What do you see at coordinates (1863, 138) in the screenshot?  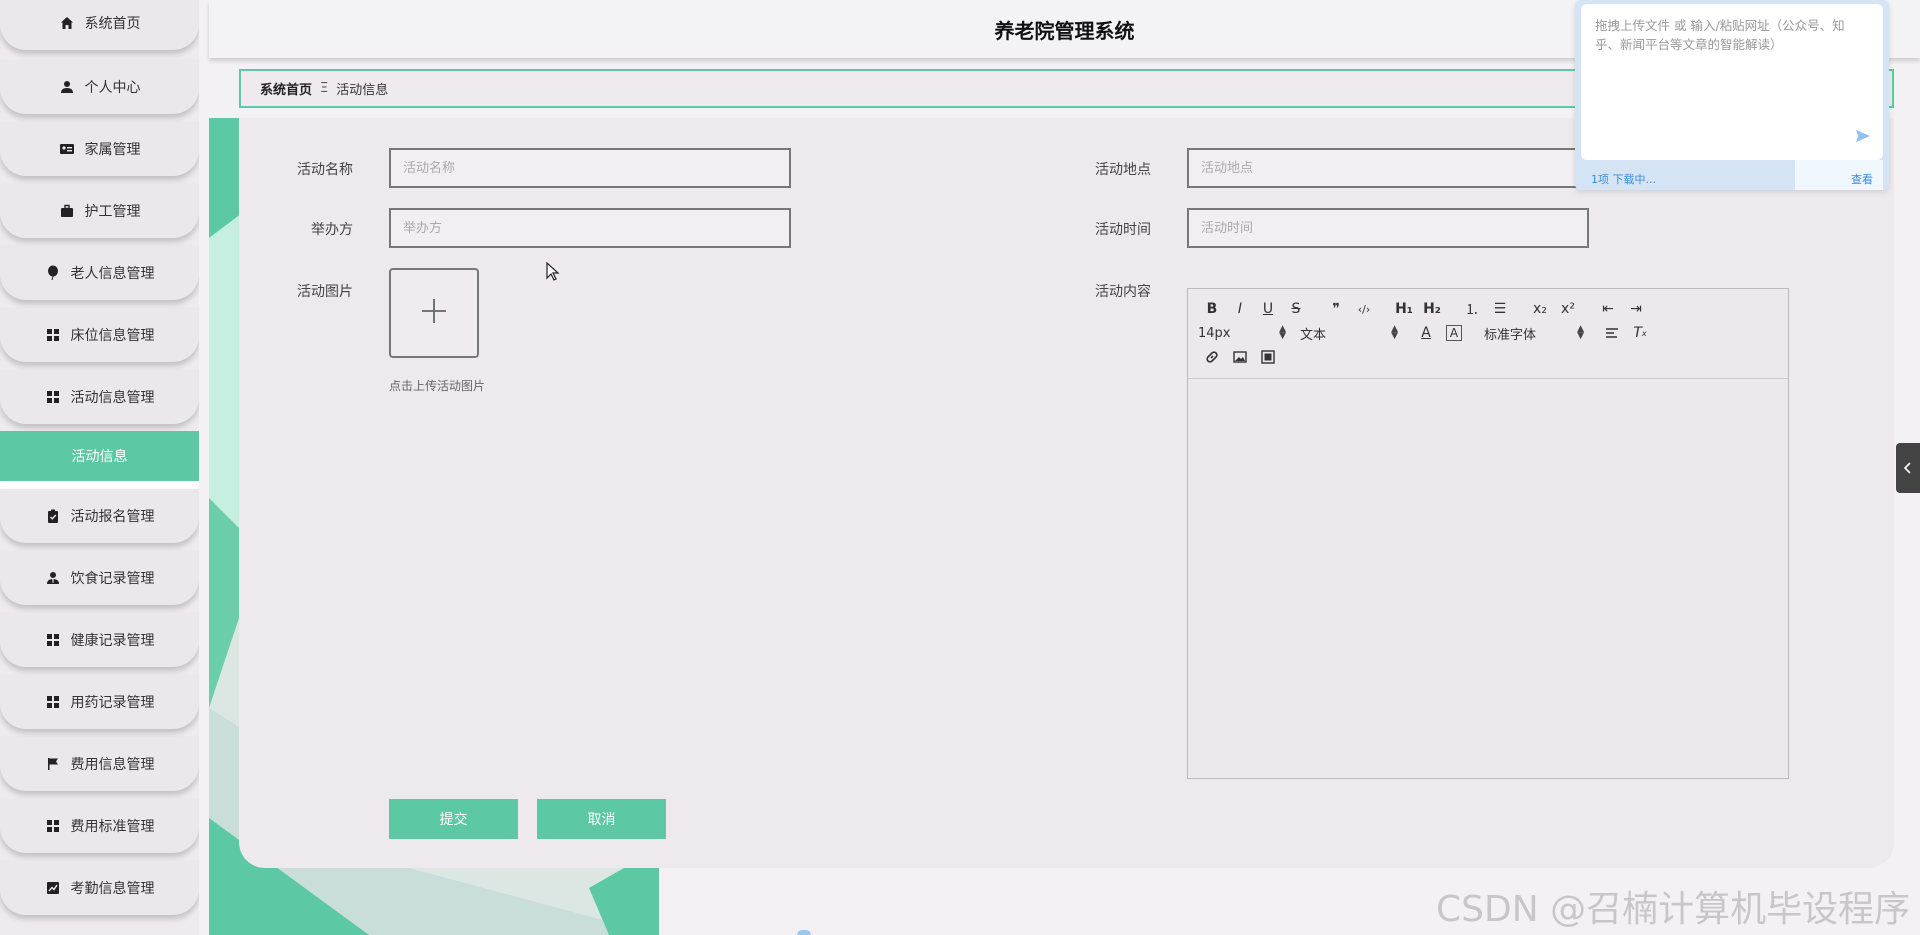 I see `send-icon` at bounding box center [1863, 138].